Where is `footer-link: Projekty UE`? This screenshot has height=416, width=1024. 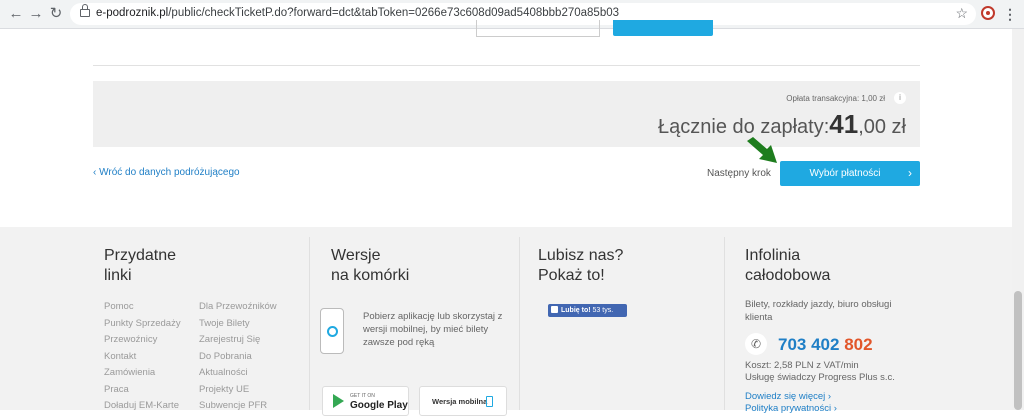 footer-link: Projekty UE is located at coordinates (238, 390).